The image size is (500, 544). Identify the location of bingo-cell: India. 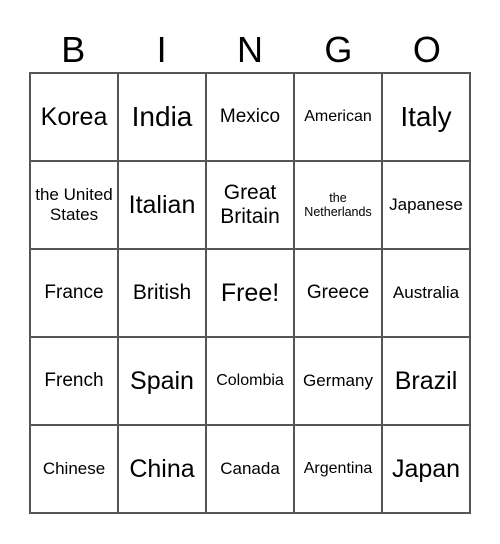
(162, 117).